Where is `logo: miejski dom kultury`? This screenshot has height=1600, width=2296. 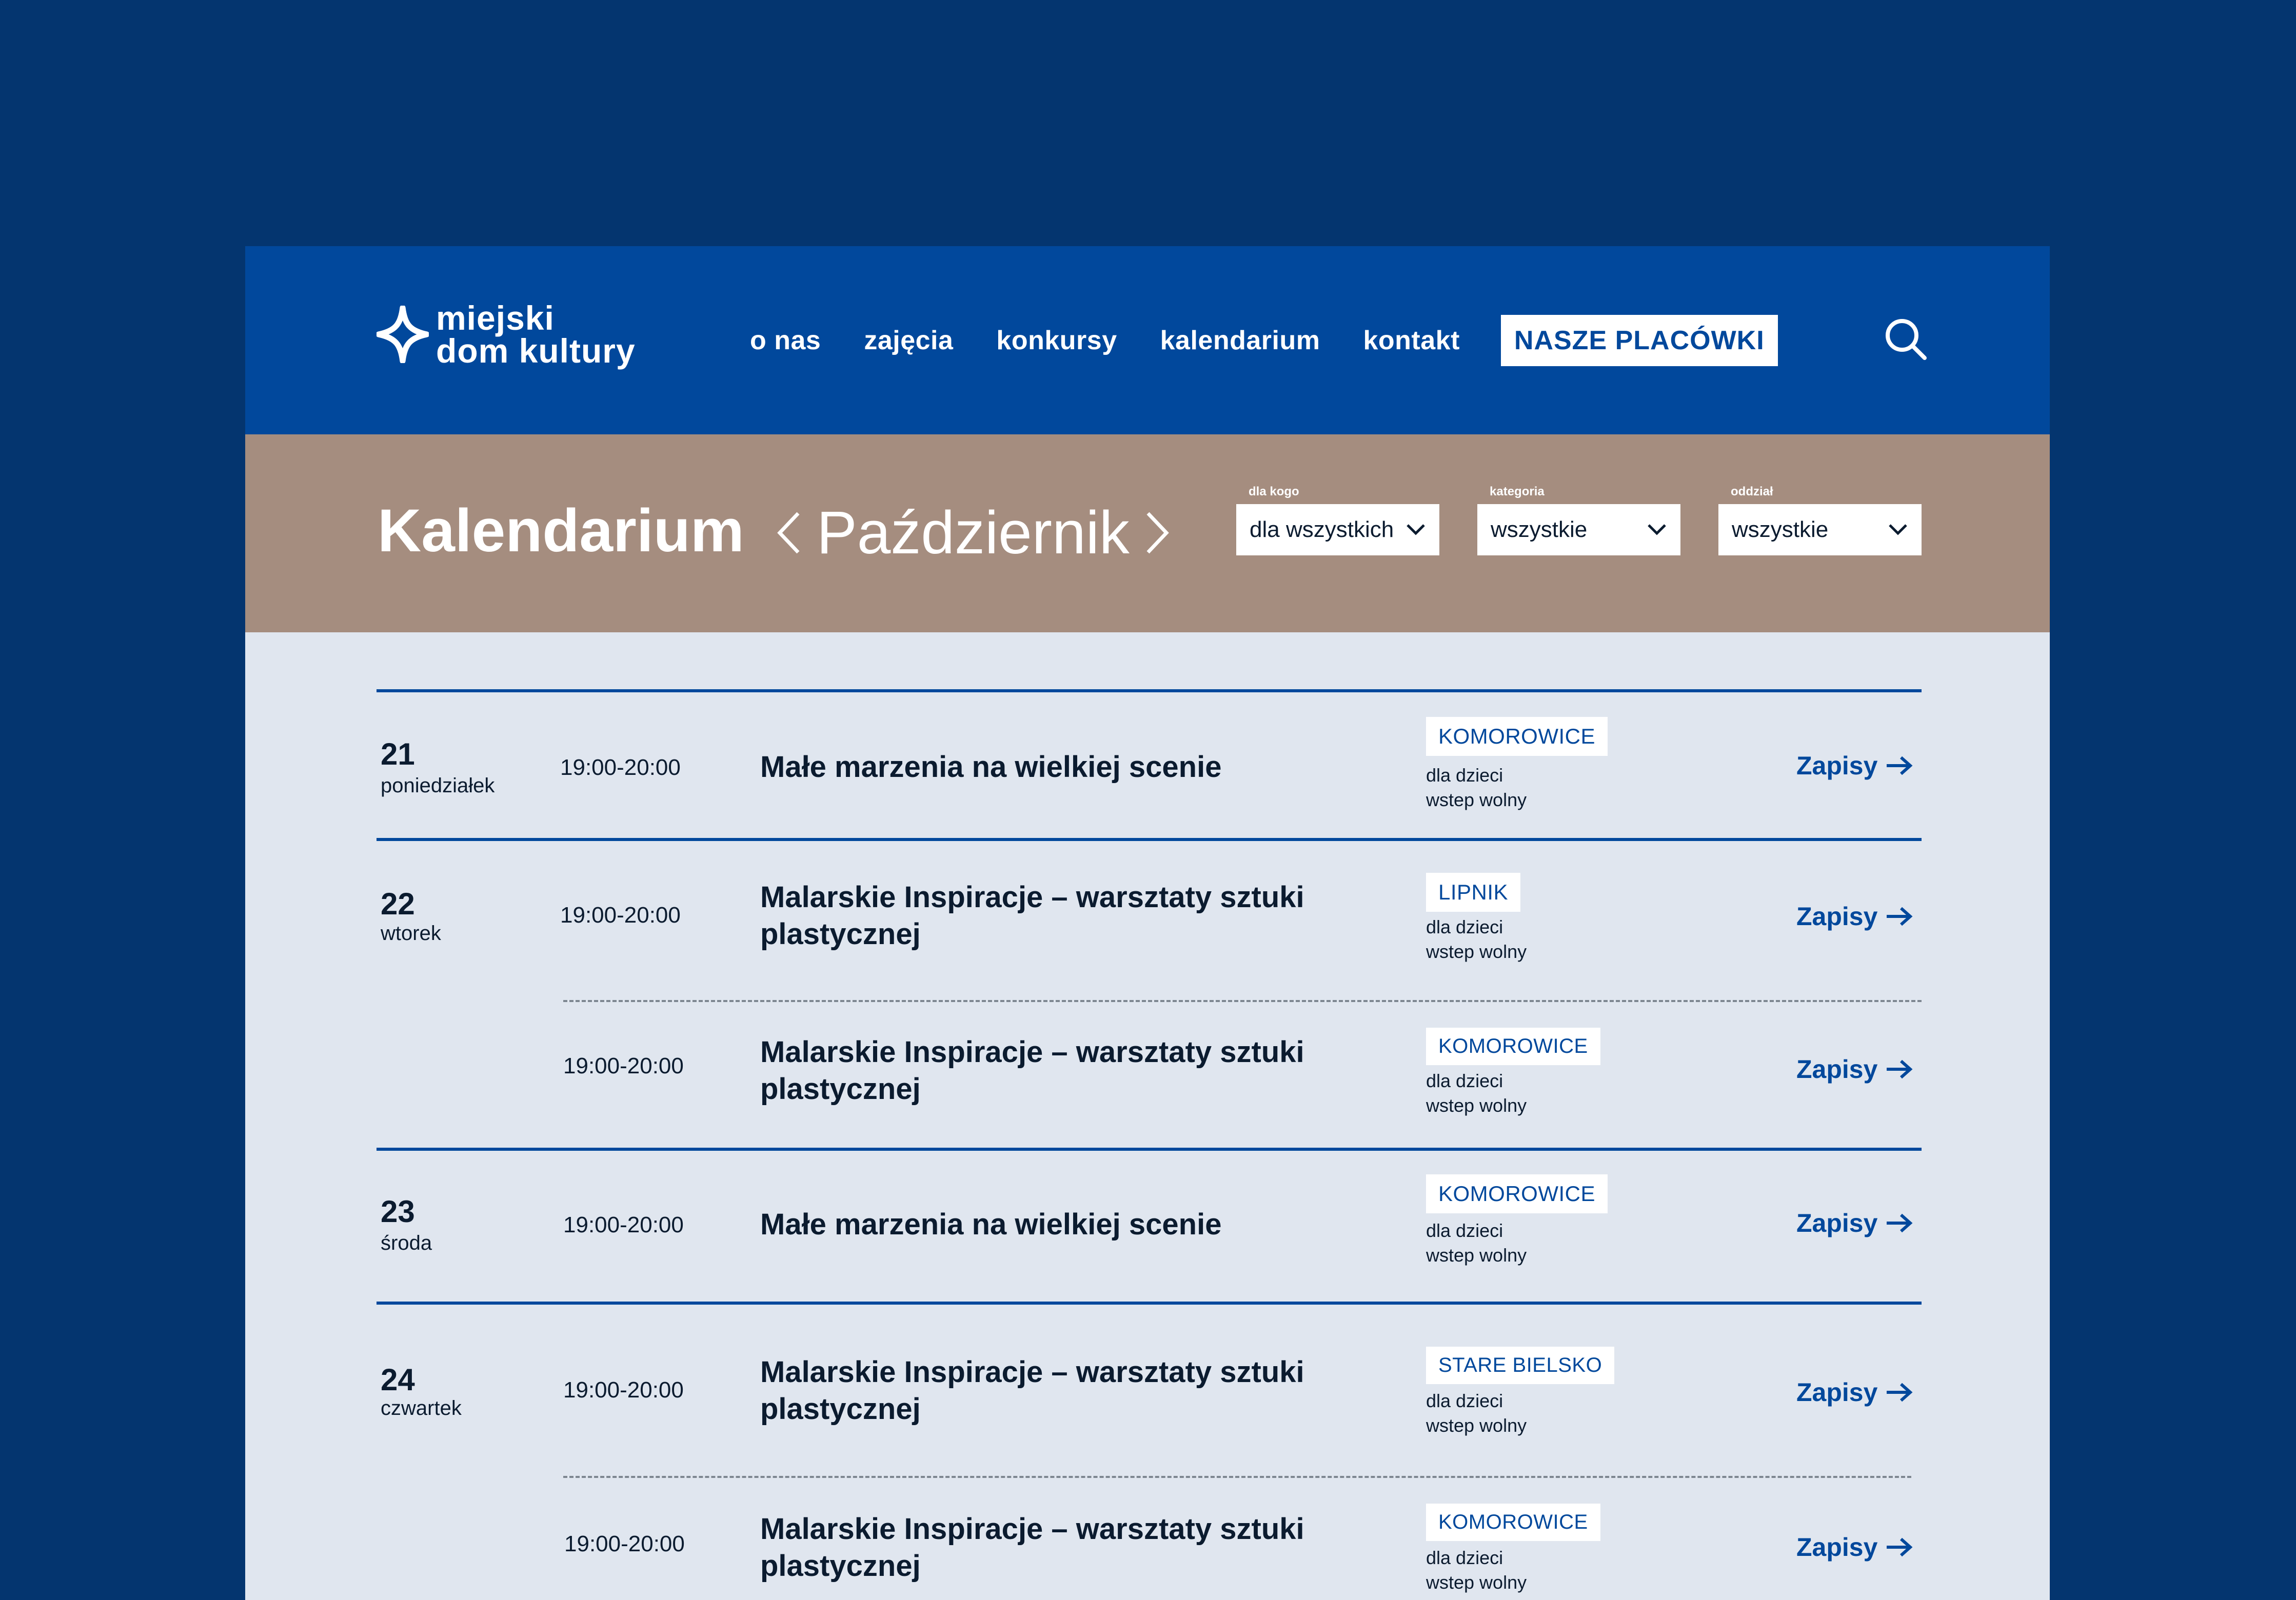
logo: miejski dom kultury is located at coordinates (507, 333).